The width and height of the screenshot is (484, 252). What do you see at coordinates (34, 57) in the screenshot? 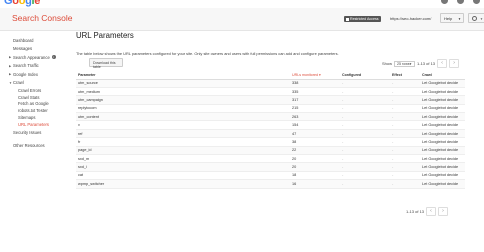
I see `sidebar-item-search-appearance: ▶ Search Appearance i` at bounding box center [34, 57].